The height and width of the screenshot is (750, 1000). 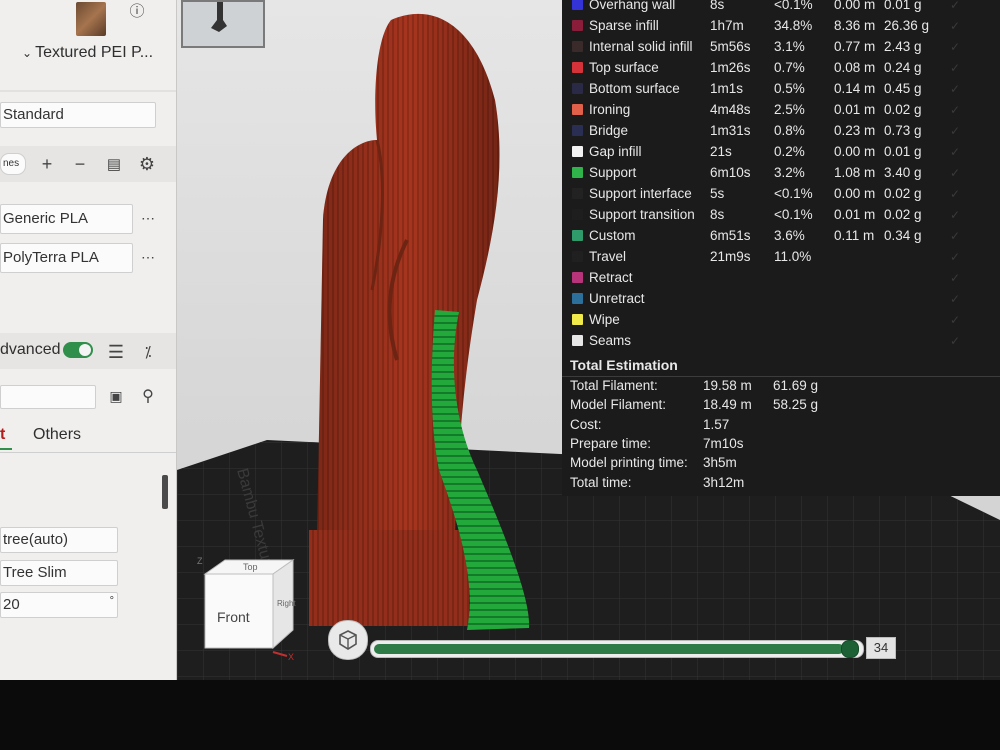 What do you see at coordinates (781, 67) in the screenshot?
I see `legend-row: Top surface 1m26s 0.7% 0.08 m 0.24 g ✓` at bounding box center [781, 67].